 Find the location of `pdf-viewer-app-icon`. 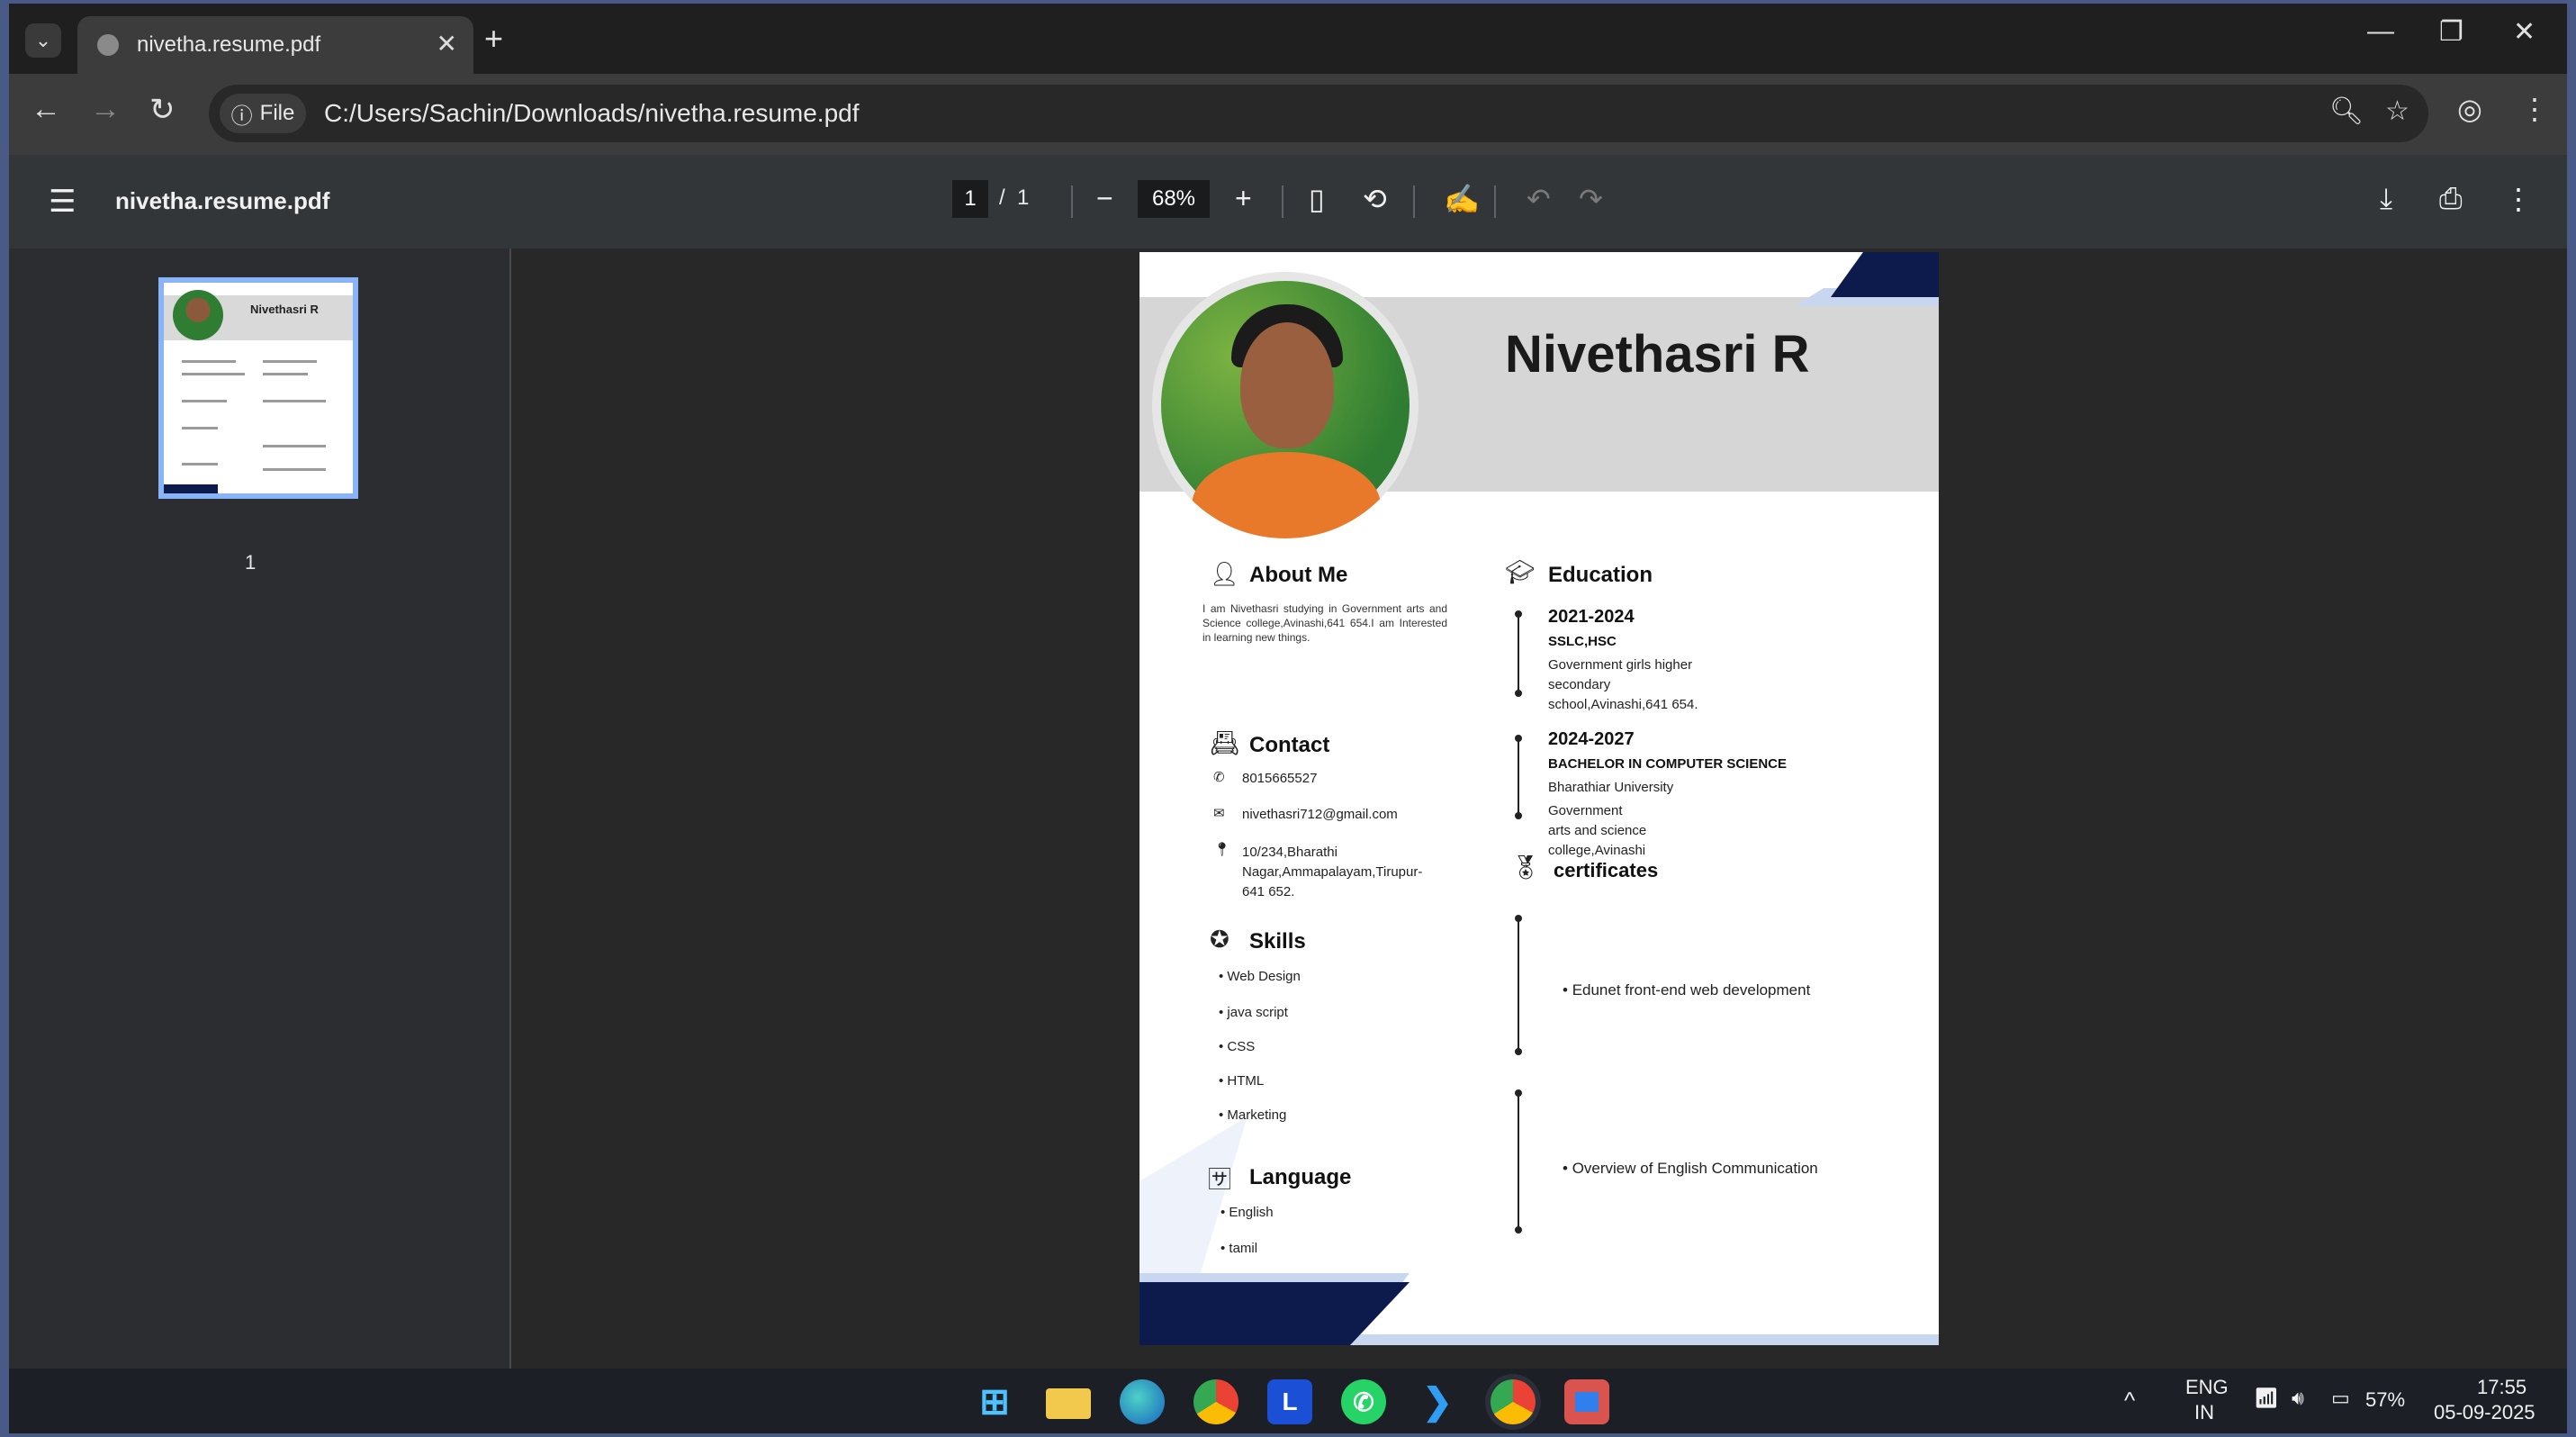

pdf-viewer-app-icon is located at coordinates (1586, 1401).